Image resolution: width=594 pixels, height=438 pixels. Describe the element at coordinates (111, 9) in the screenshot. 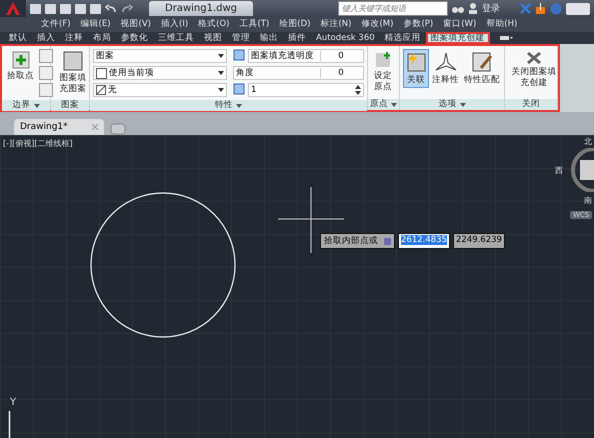

I see `undo-icon` at that location.